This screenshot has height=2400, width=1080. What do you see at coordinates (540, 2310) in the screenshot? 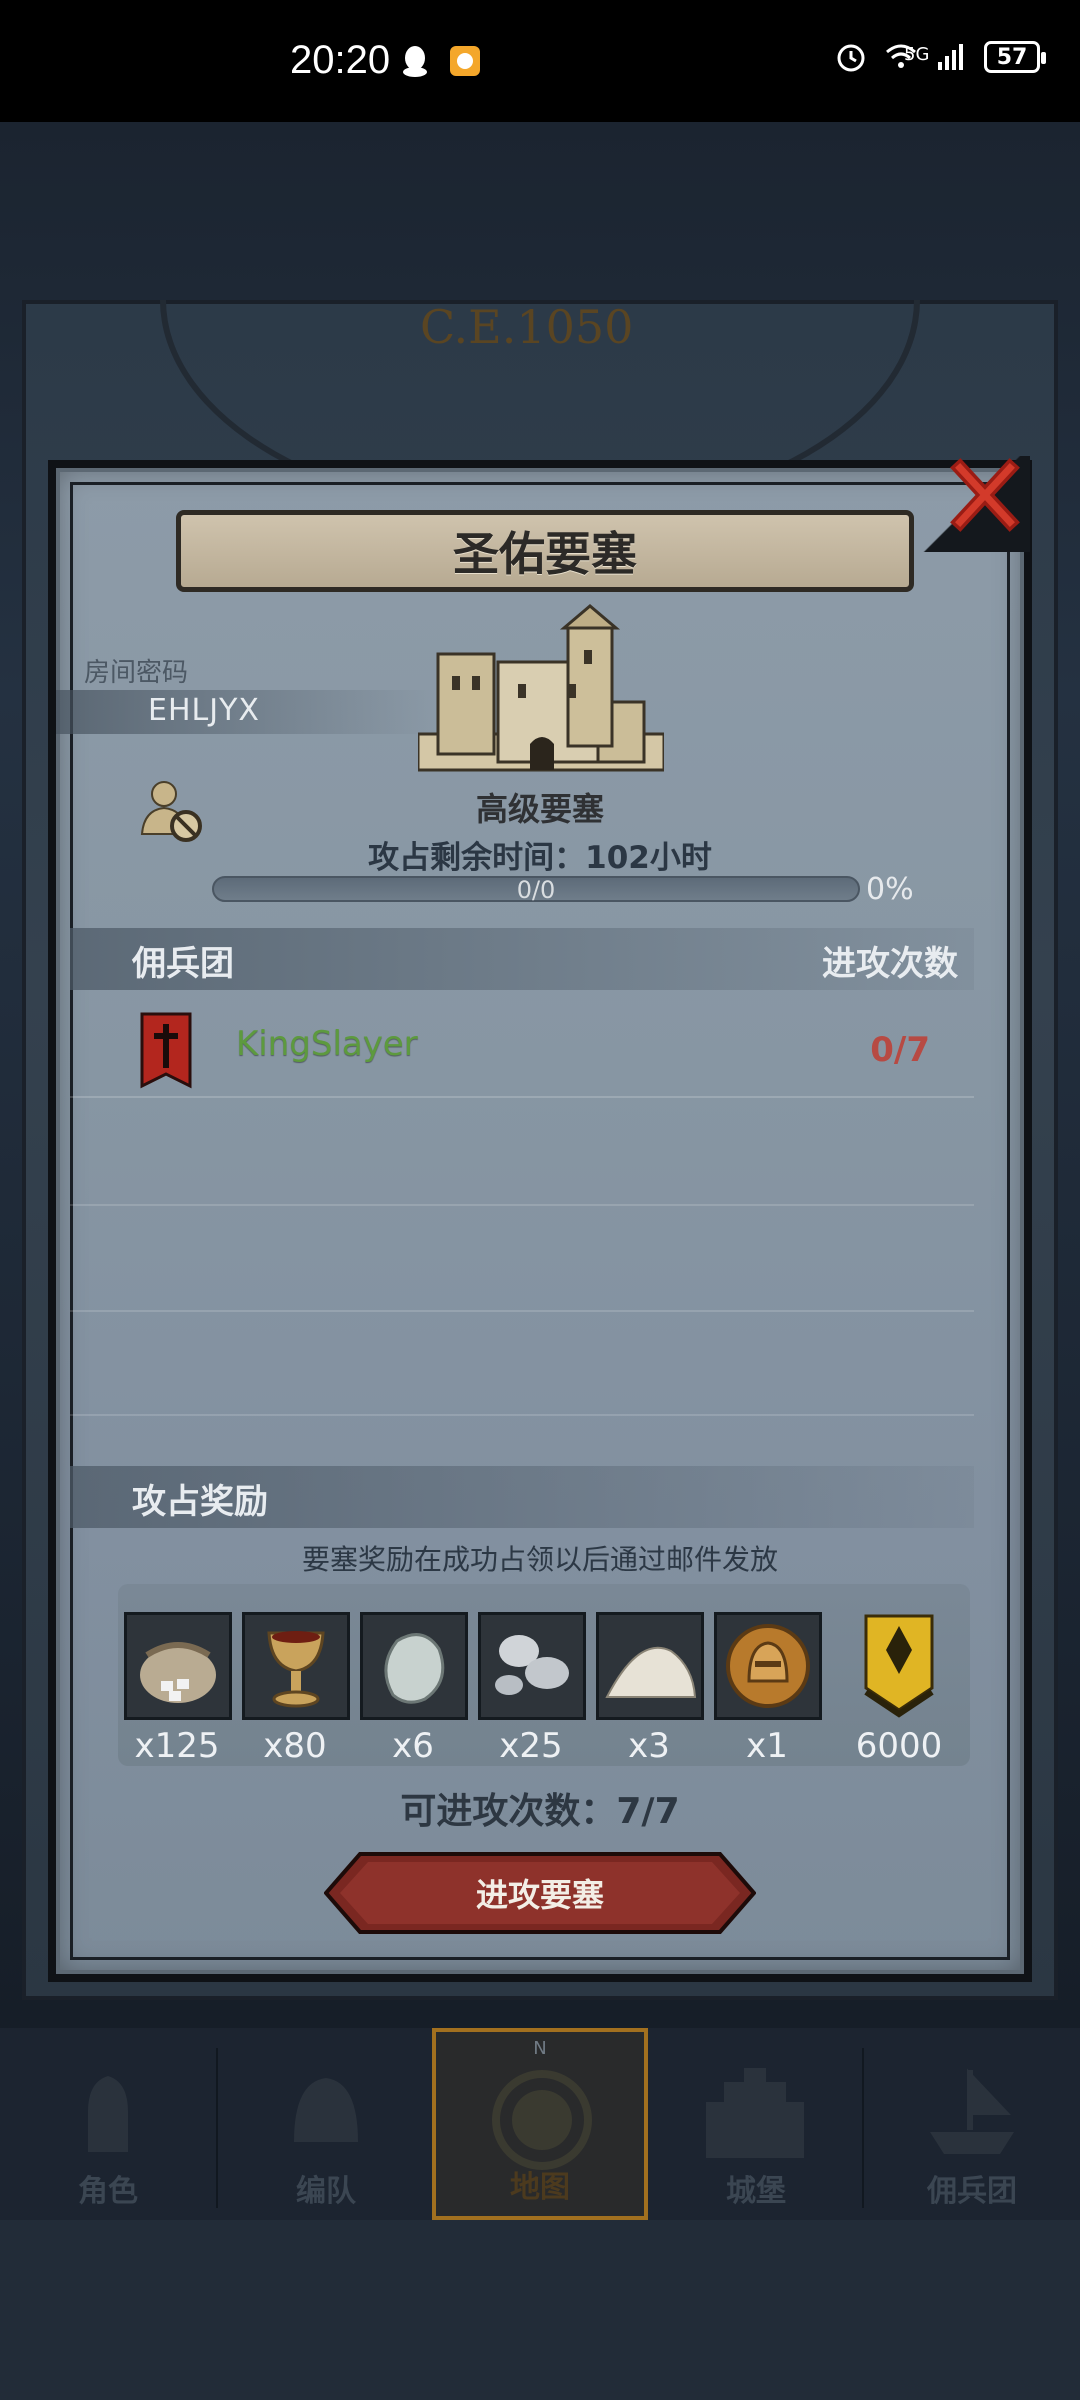
I see `bottom-filler` at bounding box center [540, 2310].